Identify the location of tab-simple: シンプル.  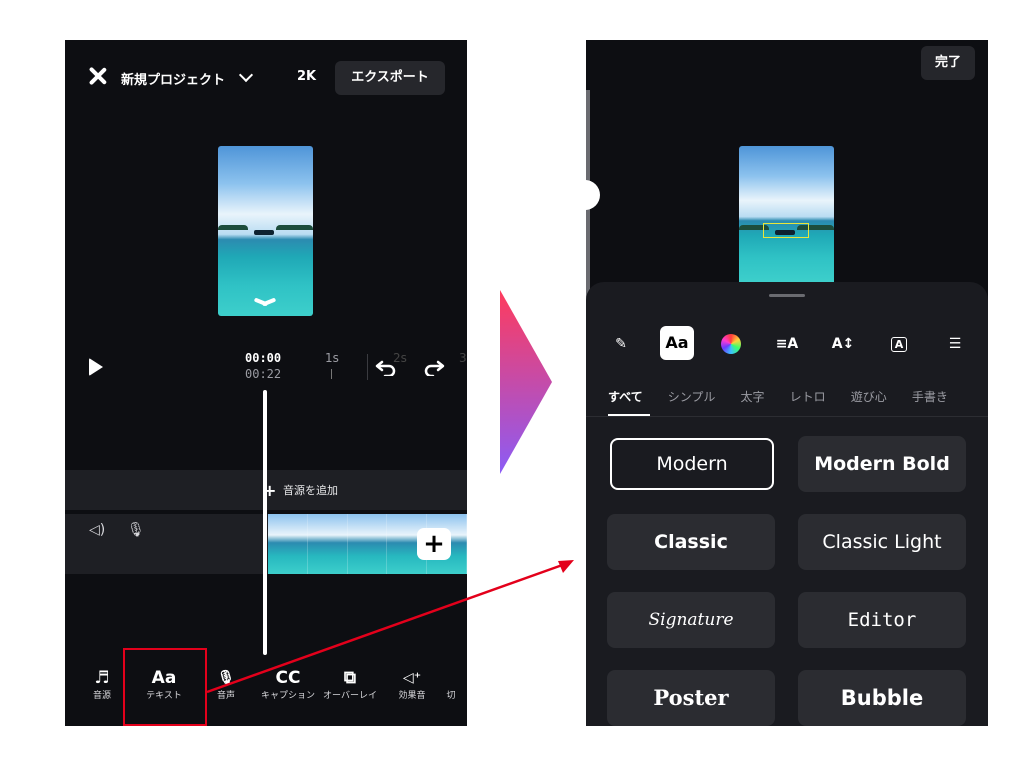
(692, 396).